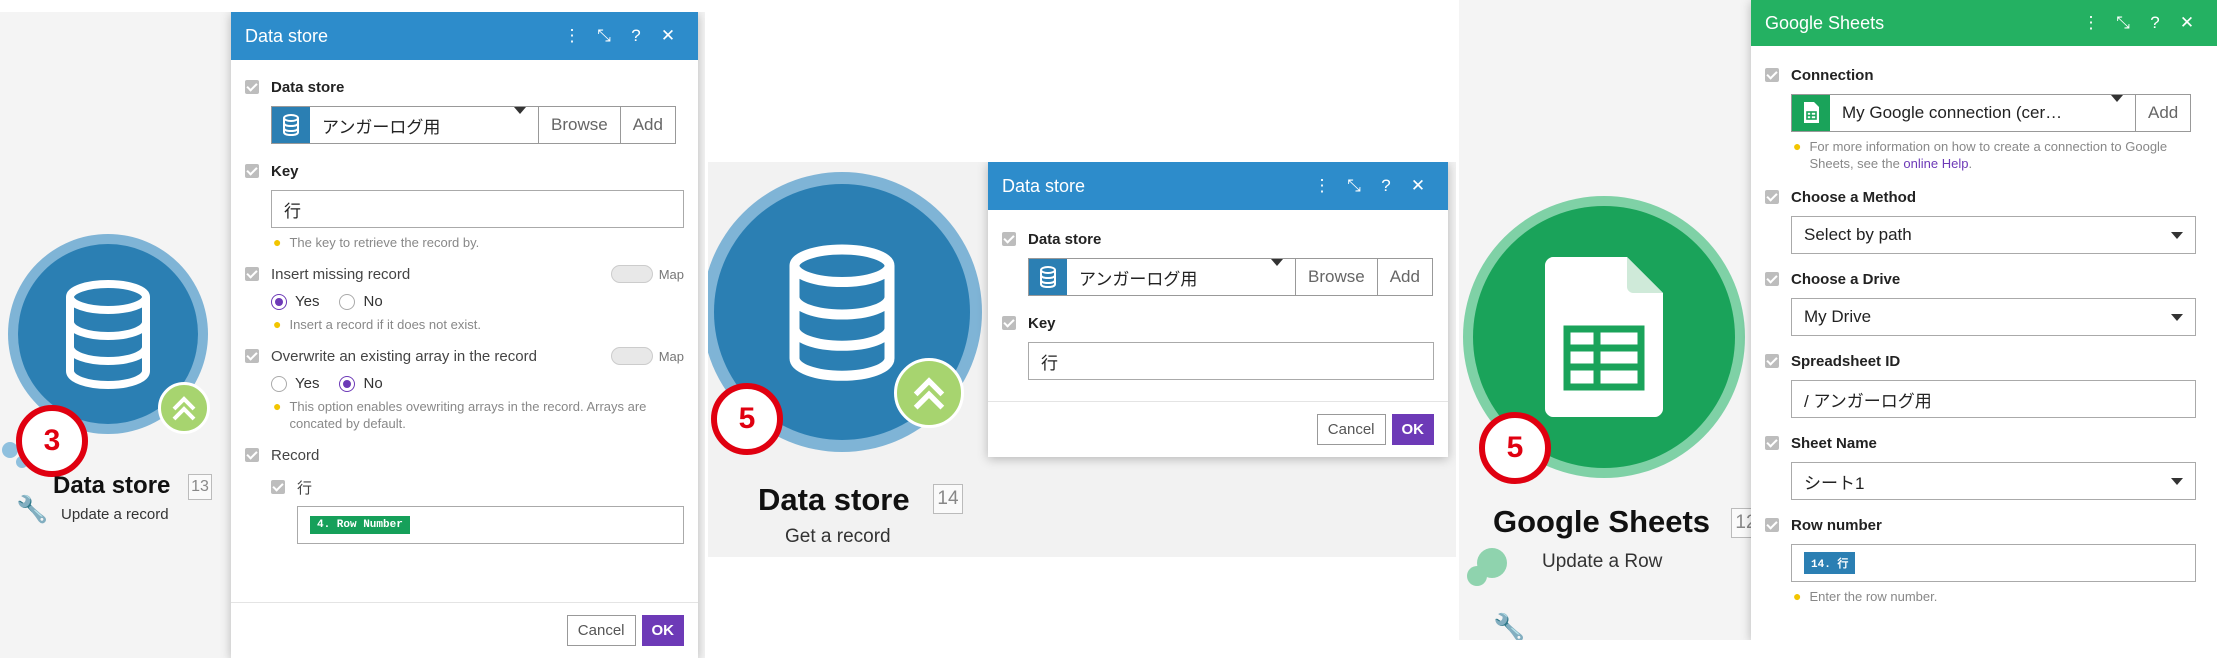 This screenshot has height=658, width=2217. What do you see at coordinates (1825, 22) in the screenshot?
I see `dialog-title: Google Sheets` at bounding box center [1825, 22].